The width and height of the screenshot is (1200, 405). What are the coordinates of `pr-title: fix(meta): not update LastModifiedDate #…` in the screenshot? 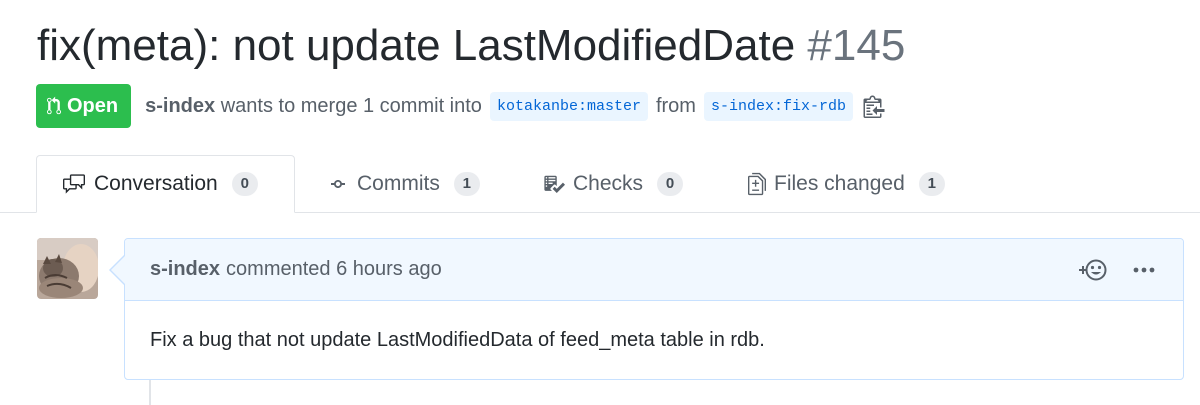 It's located at (471, 46).